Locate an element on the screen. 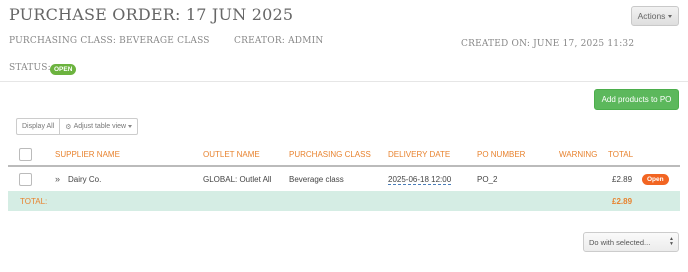  row-select-checkbox is located at coordinates (25, 179).